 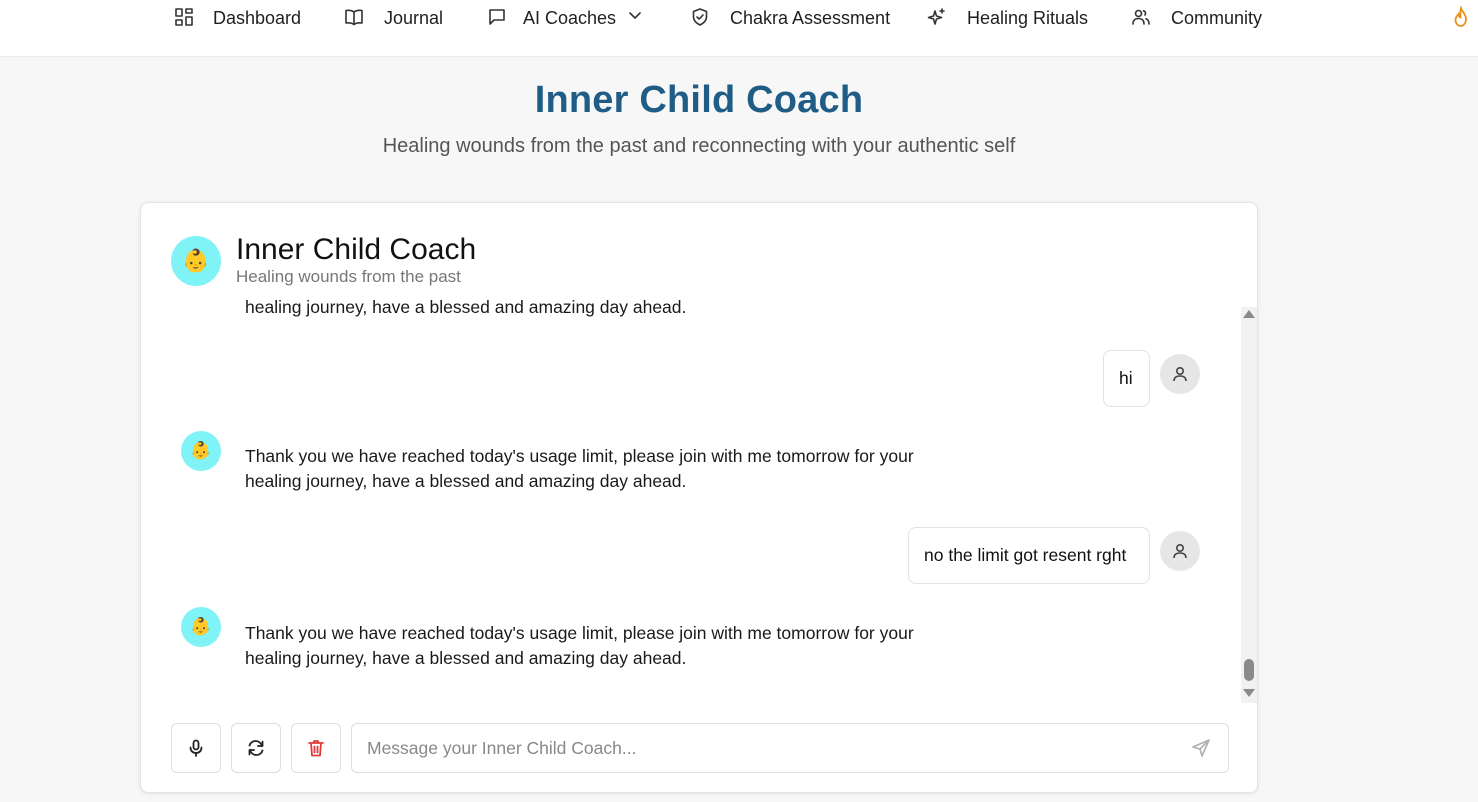 I want to click on coach-title: Inner Child Coach, so click(x=356, y=249).